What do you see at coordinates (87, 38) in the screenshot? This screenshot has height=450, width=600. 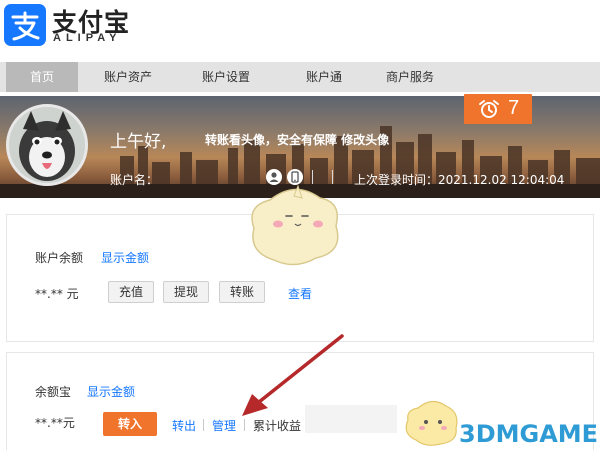 I see `brand-name-en: ALIPAY` at bounding box center [87, 38].